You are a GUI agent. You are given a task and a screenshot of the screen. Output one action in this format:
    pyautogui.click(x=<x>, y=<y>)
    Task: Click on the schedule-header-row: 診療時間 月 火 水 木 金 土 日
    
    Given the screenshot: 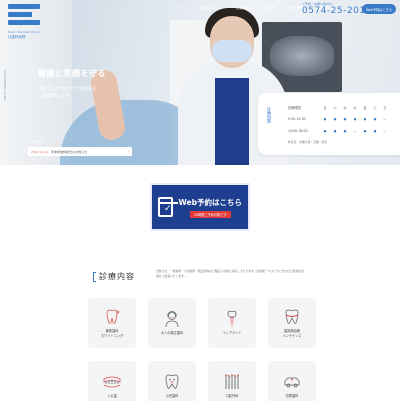 What is the action you would take?
    pyautogui.click(x=337, y=107)
    